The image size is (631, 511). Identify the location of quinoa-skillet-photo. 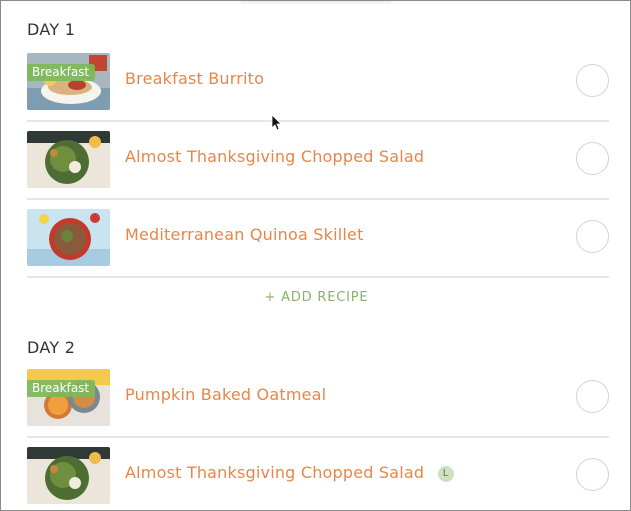
(68, 237).